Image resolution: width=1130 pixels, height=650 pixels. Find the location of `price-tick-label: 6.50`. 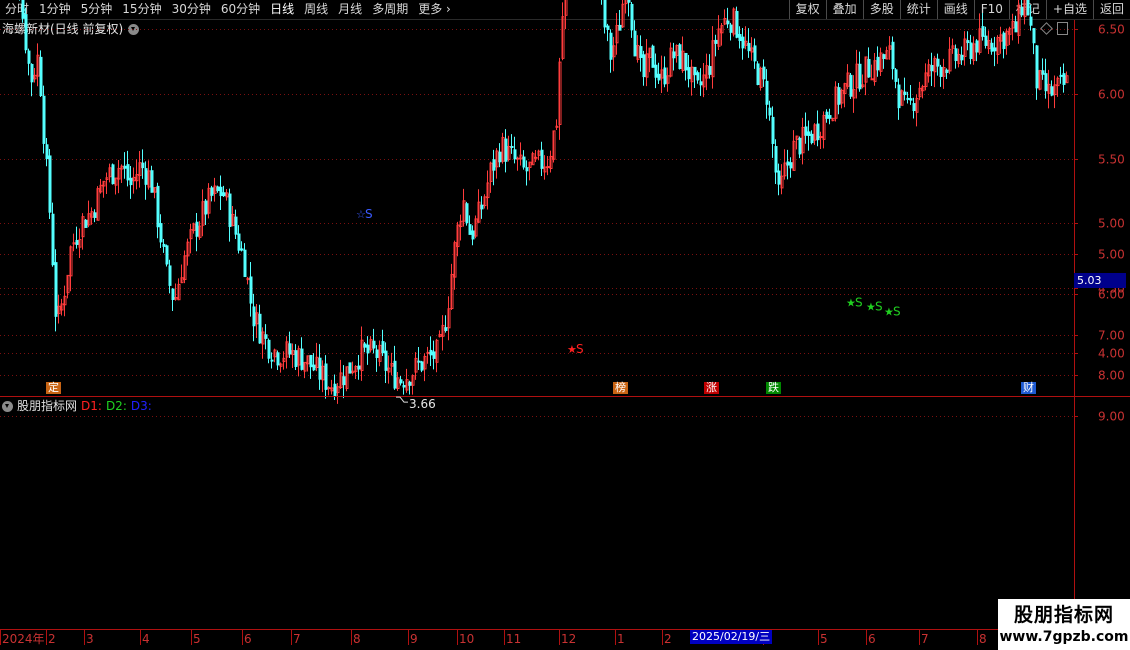

price-tick-label: 6.50 is located at coordinates (1111, 30).